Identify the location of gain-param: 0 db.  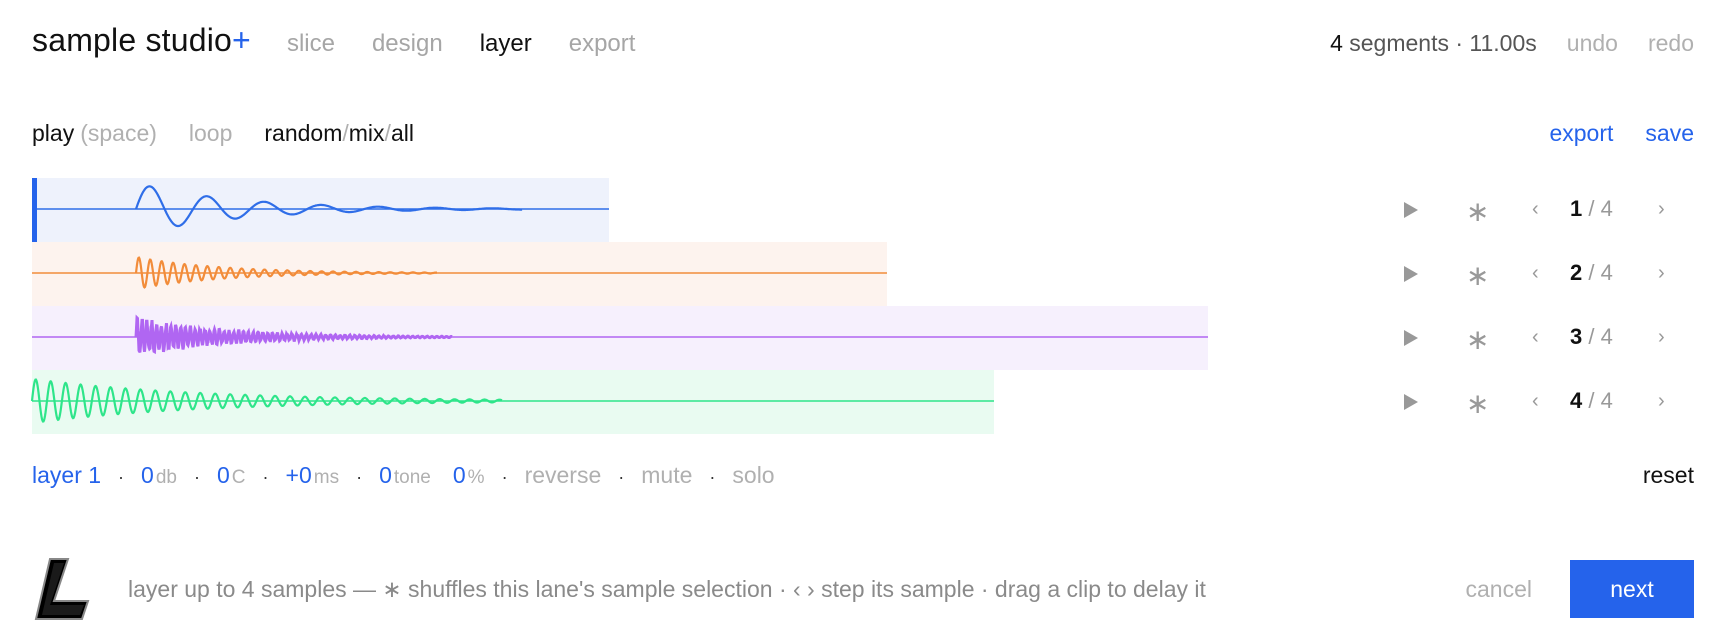
(159, 475).